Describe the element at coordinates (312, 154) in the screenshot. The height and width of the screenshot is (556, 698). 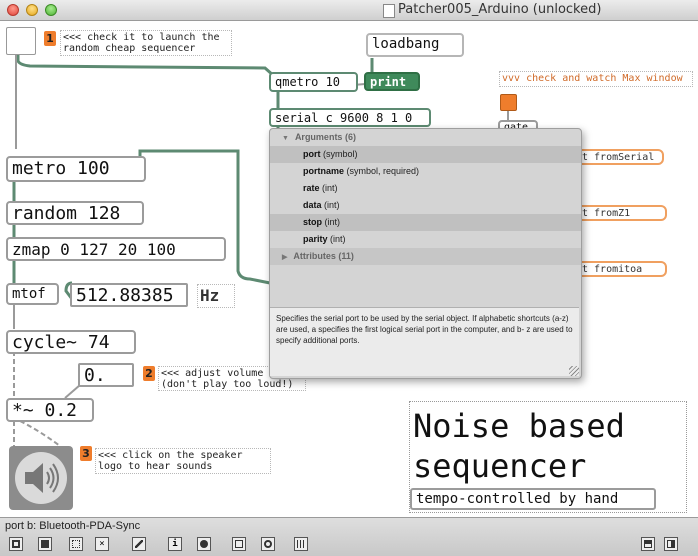
I see `argument-name: port` at that location.